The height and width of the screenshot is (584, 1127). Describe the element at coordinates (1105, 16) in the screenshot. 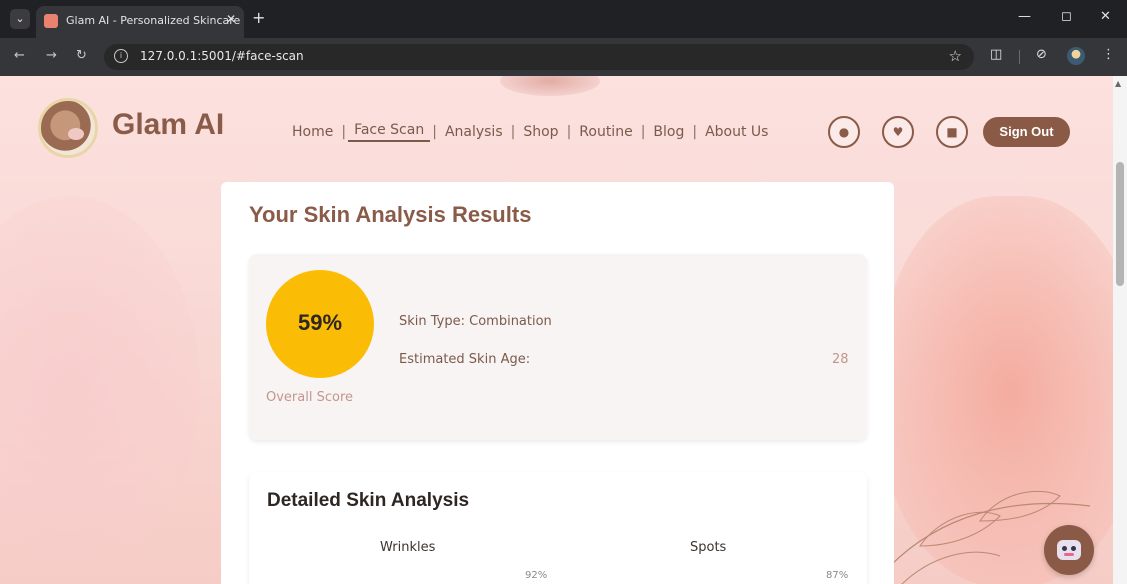

I see `close-window-button: ✕` at that location.